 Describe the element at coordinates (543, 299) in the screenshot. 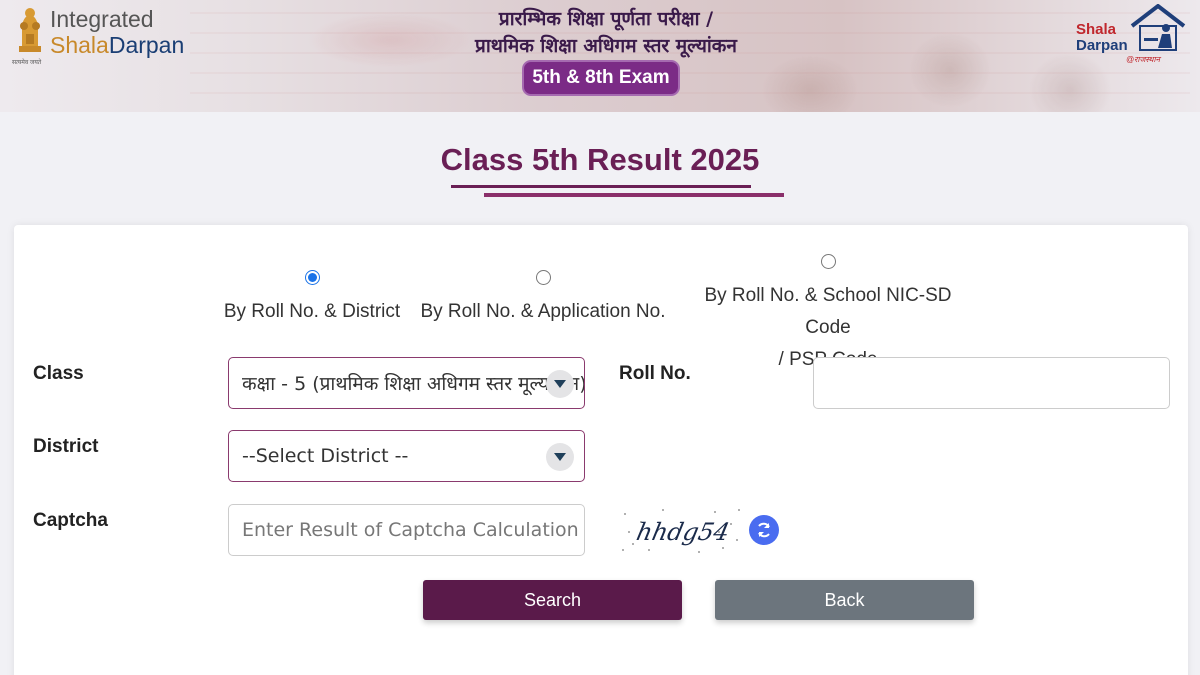

I see `option-roll-application: By Roll No. & Application No.` at that location.